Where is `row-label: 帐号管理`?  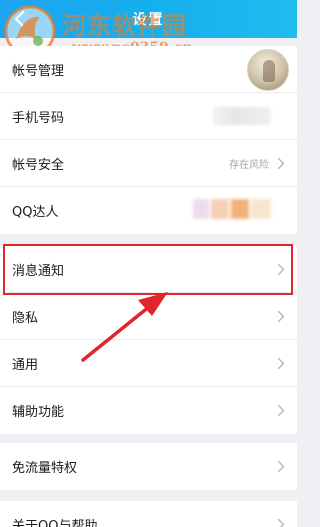
row-label: 帐号管理 is located at coordinates (38, 71).